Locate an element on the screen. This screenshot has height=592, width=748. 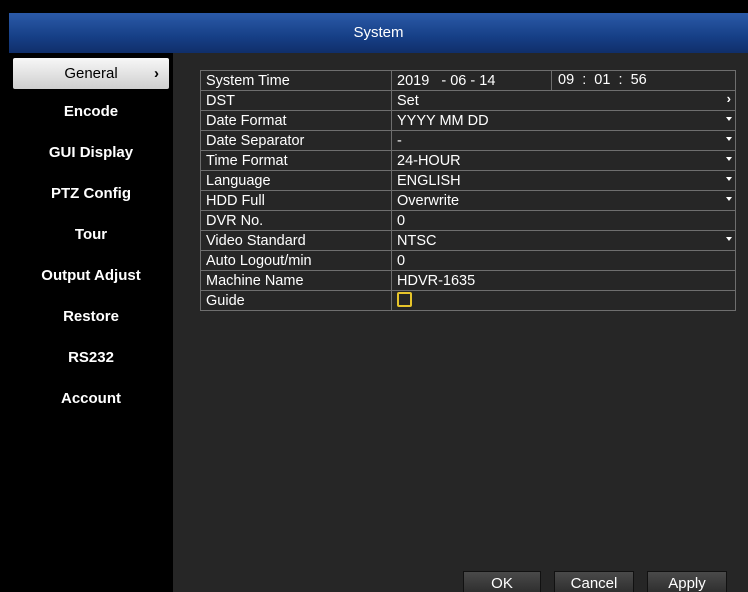
hour-value: 09 is located at coordinates (566, 80).